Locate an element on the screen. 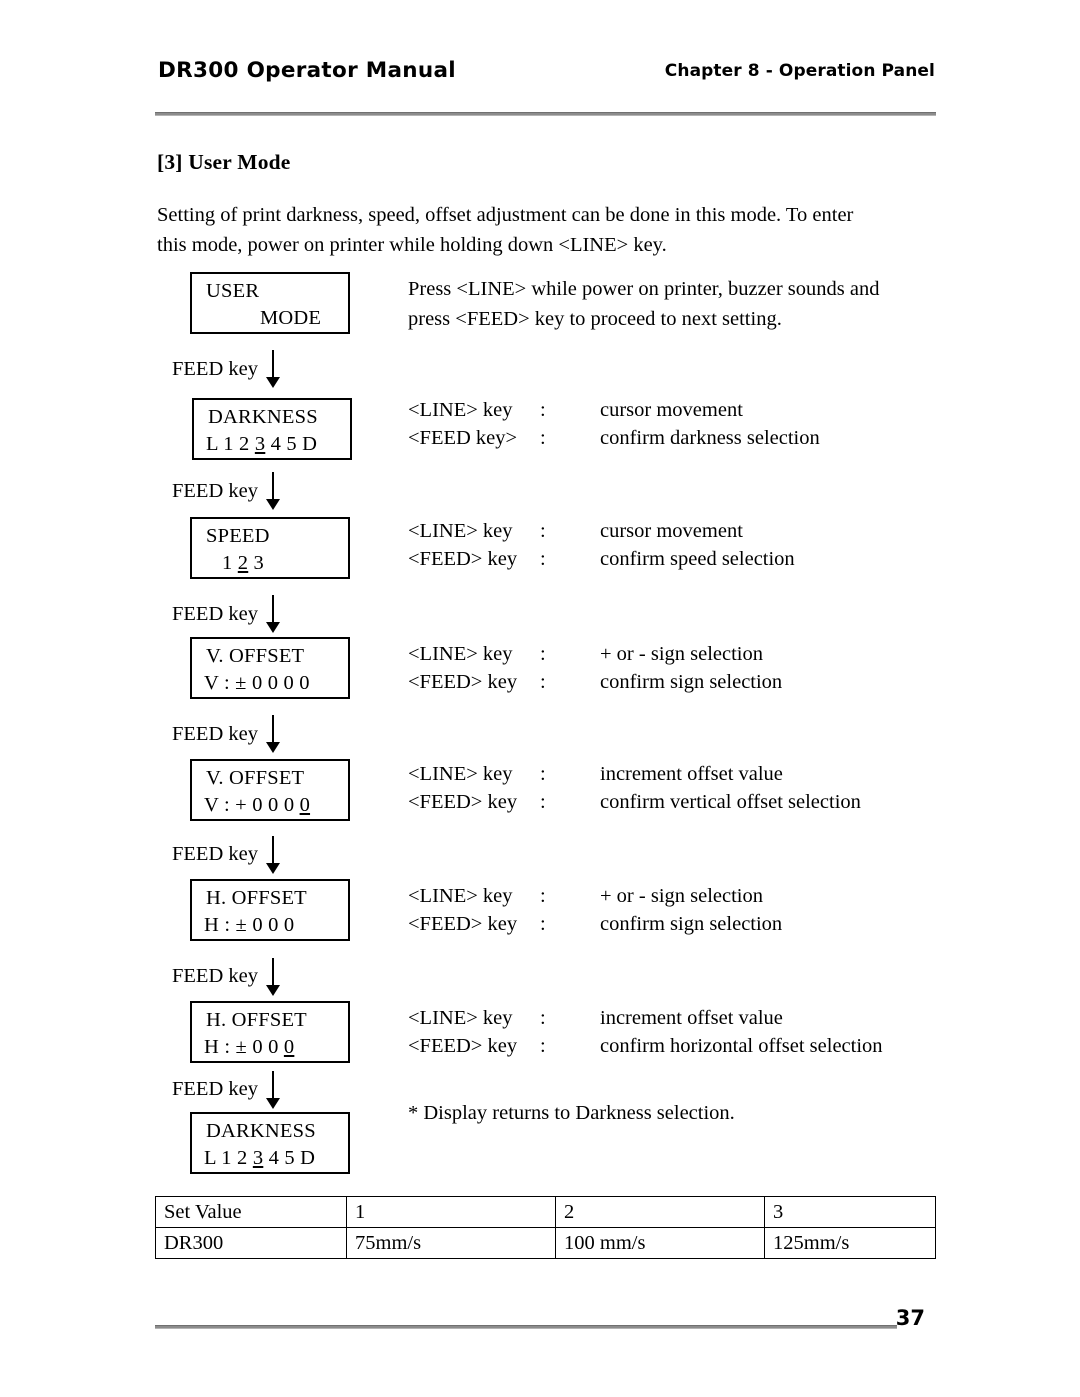 This screenshot has height=1397, width=1080. legend-action: increment offset value is located at coordinates (691, 774).